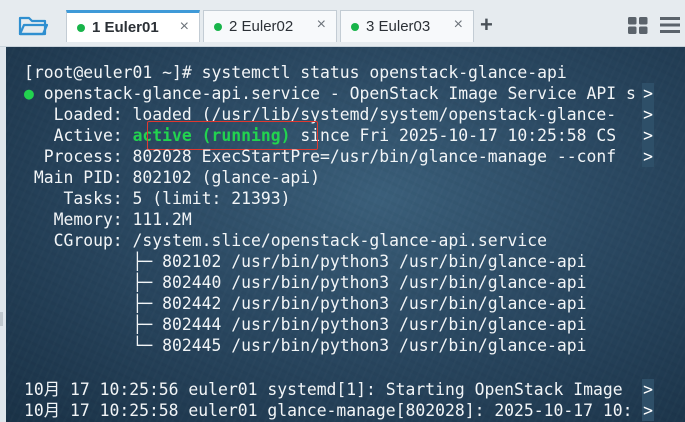 The height and width of the screenshot is (422, 685). I want to click on menu-icon, so click(670, 25).